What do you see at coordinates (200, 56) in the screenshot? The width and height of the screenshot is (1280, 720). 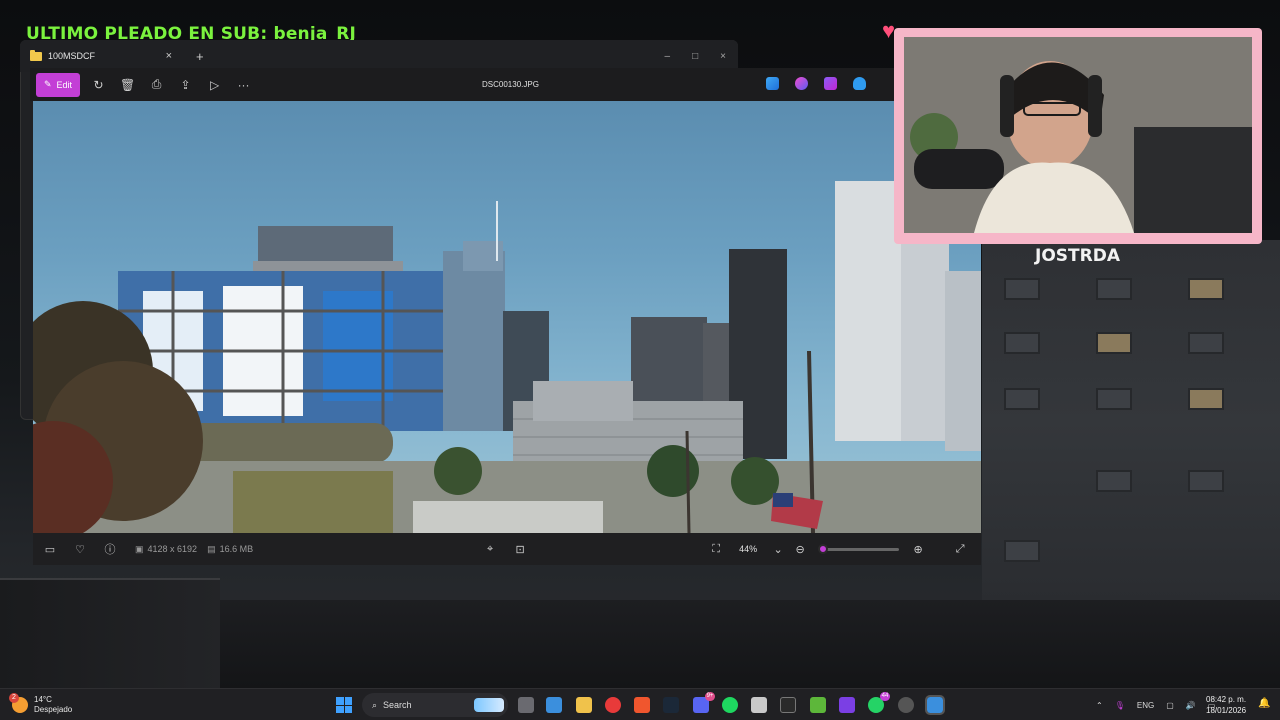 I see `new-tab-button: +` at bounding box center [200, 56].